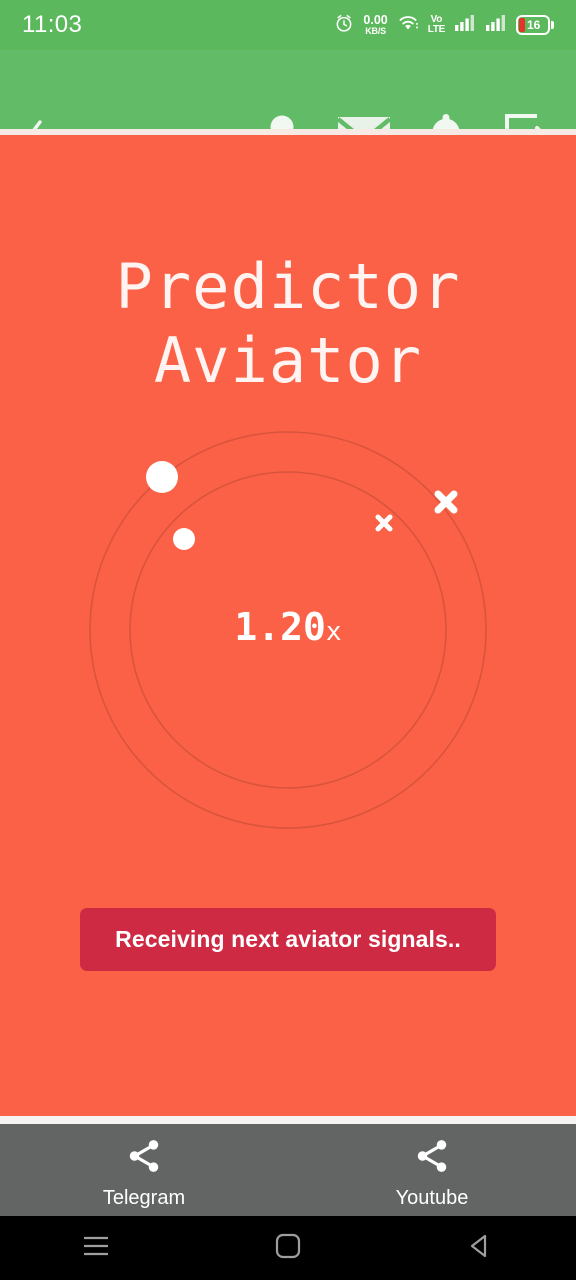 This screenshot has width=576, height=1280. I want to click on page-title: Predictor Aviator, so click(288, 324).